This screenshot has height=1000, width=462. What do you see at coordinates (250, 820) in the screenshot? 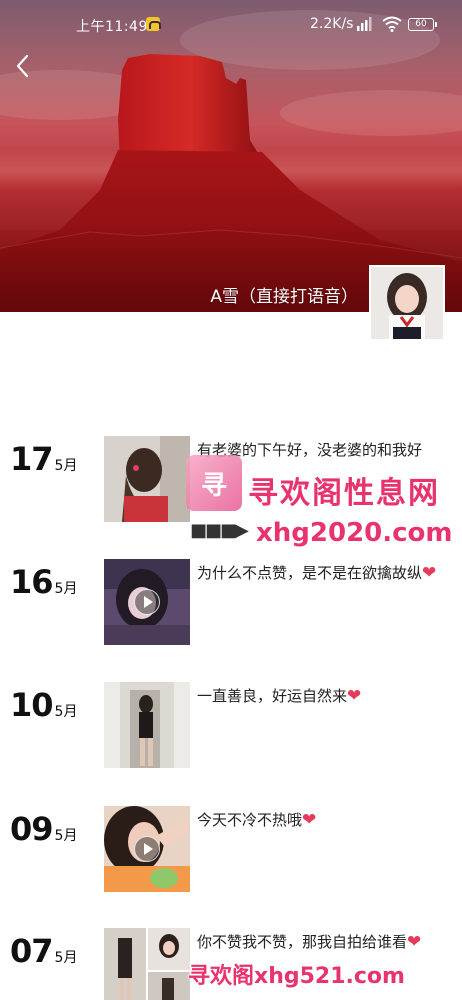
I see `post-text-content: 今天不冷不热哦` at bounding box center [250, 820].